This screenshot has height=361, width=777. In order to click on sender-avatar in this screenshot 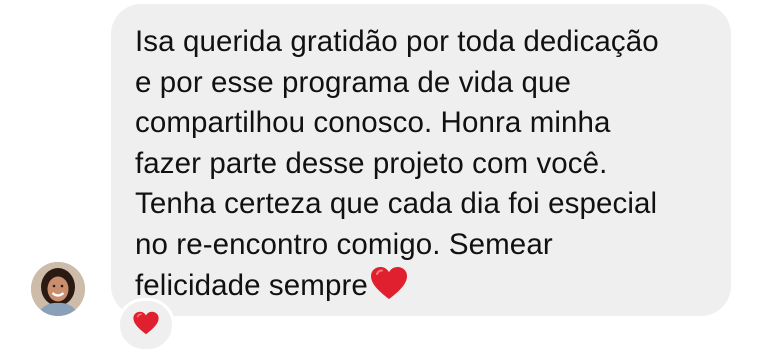, I will do `click(58, 289)`.